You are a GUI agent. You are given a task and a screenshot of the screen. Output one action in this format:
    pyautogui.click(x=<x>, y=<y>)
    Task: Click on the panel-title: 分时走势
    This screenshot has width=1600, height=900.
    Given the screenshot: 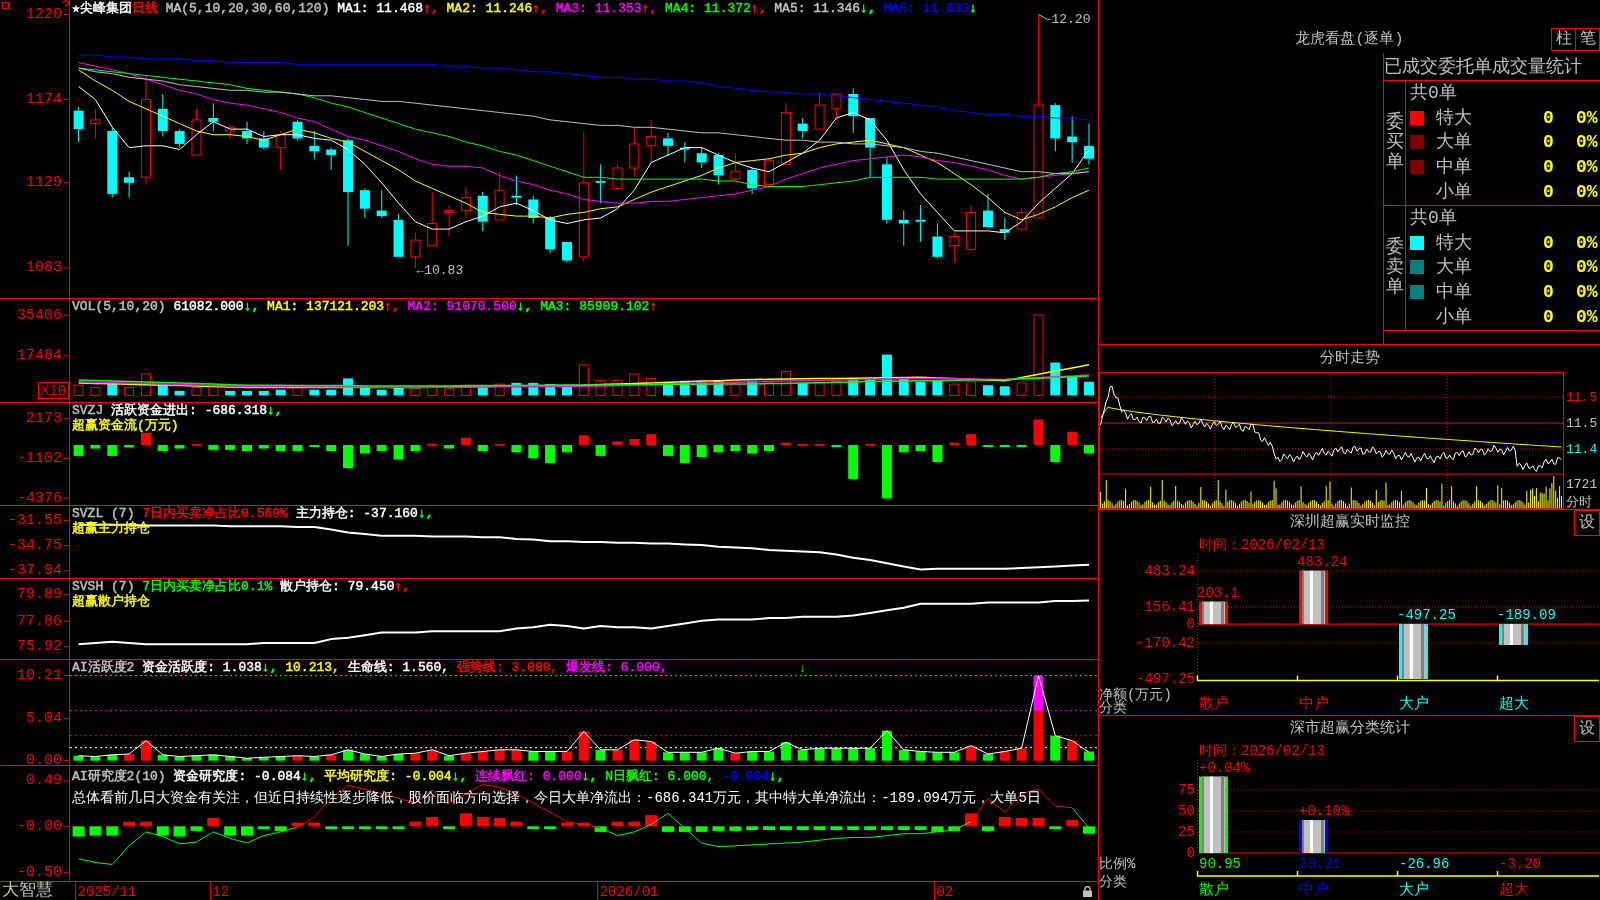 What is the action you would take?
    pyautogui.click(x=1349, y=358)
    